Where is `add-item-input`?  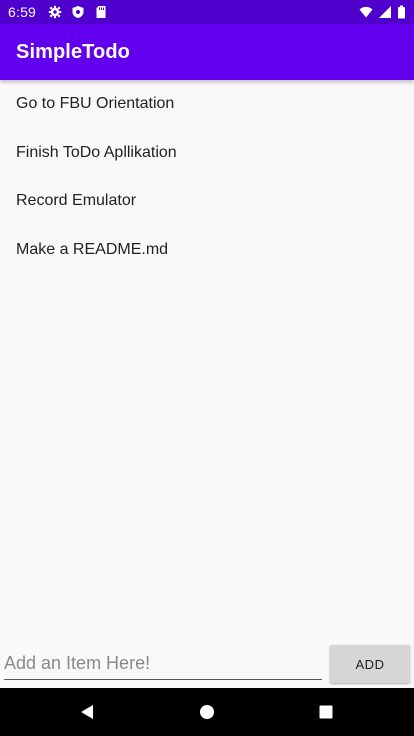 add-item-input is located at coordinates (163, 664).